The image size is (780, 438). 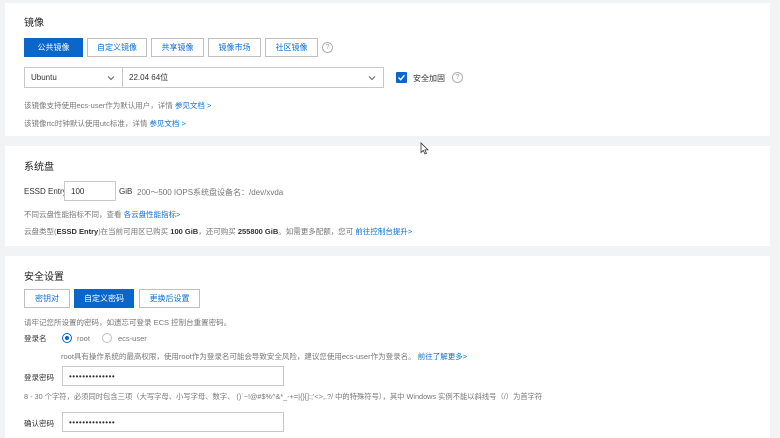 I want to click on disk-device: 系统盘设备名：/dev/xvda, so click(x=238, y=192).